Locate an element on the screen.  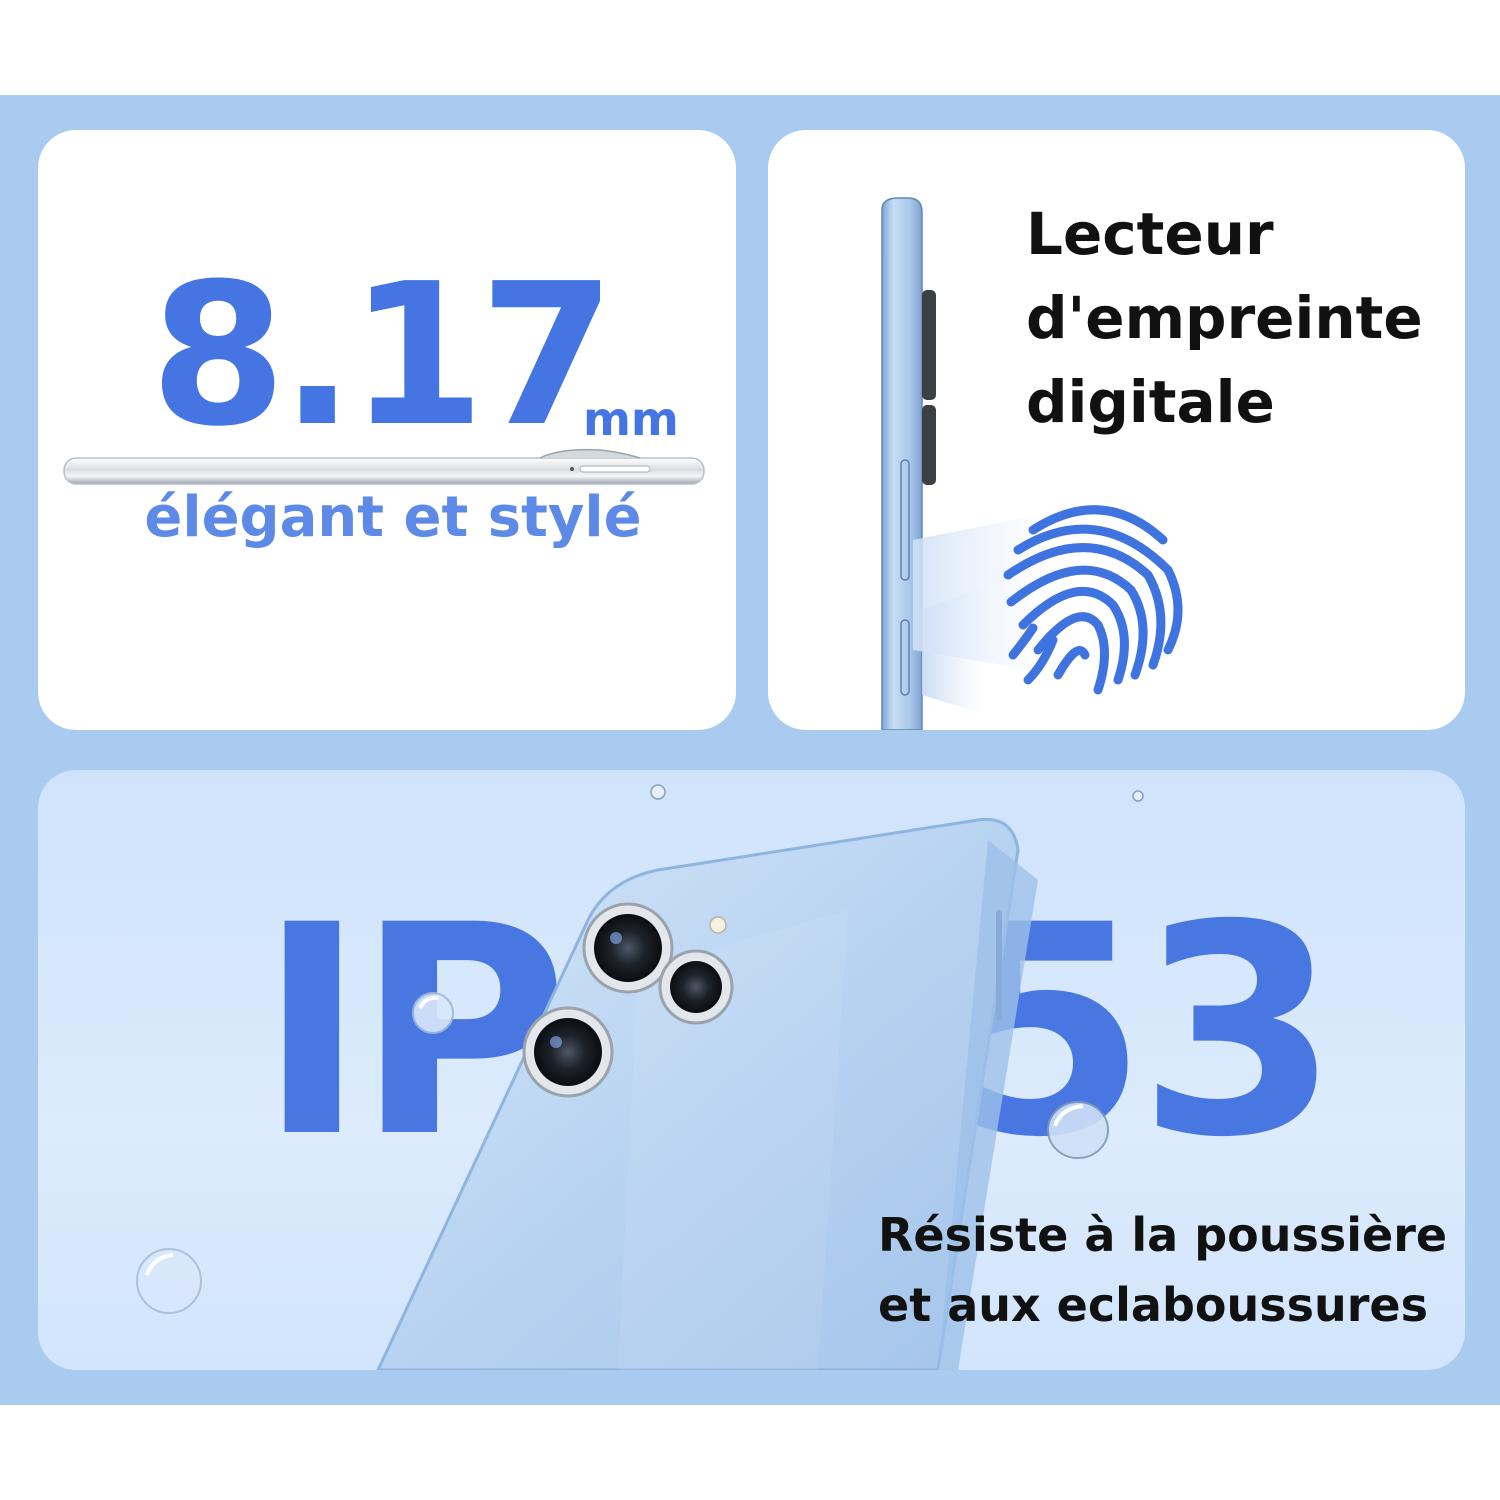
ip-caption-line: et aux eclaboussures is located at coordinates (1153, 1305).